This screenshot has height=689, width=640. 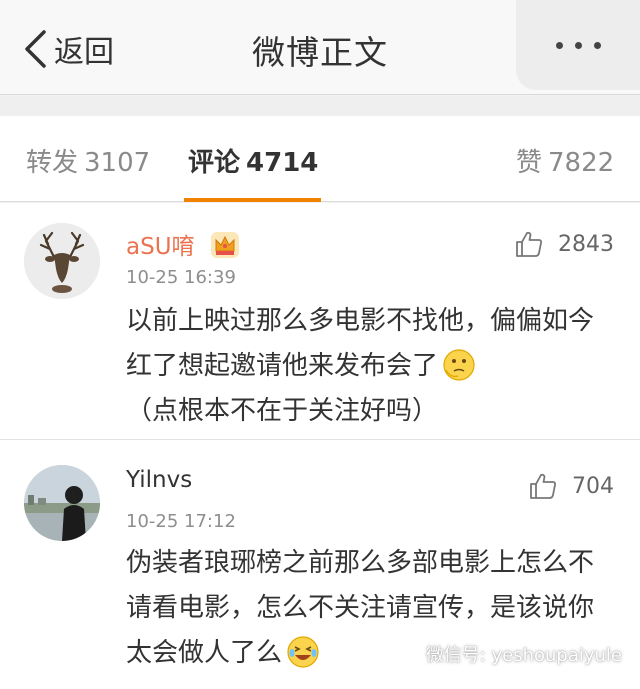 What do you see at coordinates (320, 159) in the screenshot?
I see `tab-bar: 转发 3107 评论 4714 赞 7822` at bounding box center [320, 159].